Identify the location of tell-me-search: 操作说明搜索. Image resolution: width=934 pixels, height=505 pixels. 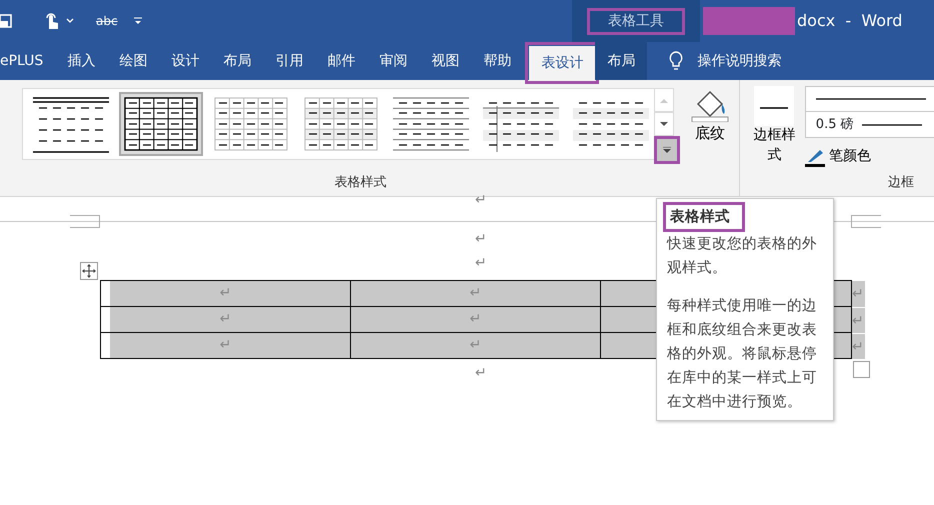
(739, 61).